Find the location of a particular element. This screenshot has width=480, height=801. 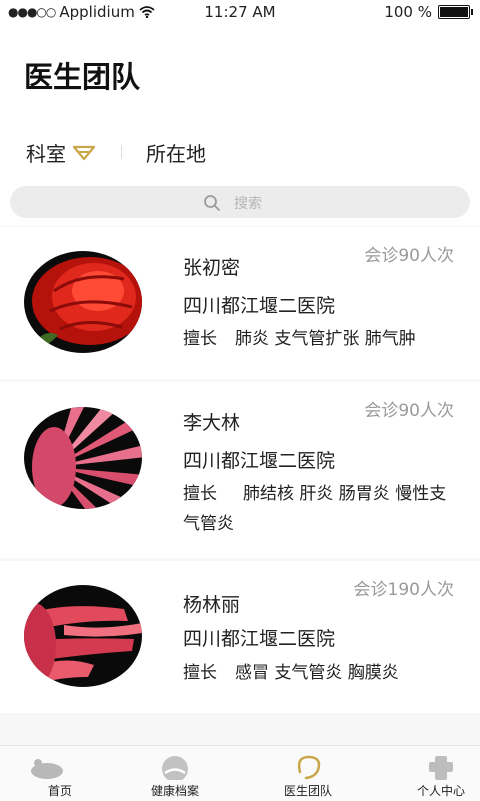

tab-label: 医生团队 is located at coordinates (307, 791).